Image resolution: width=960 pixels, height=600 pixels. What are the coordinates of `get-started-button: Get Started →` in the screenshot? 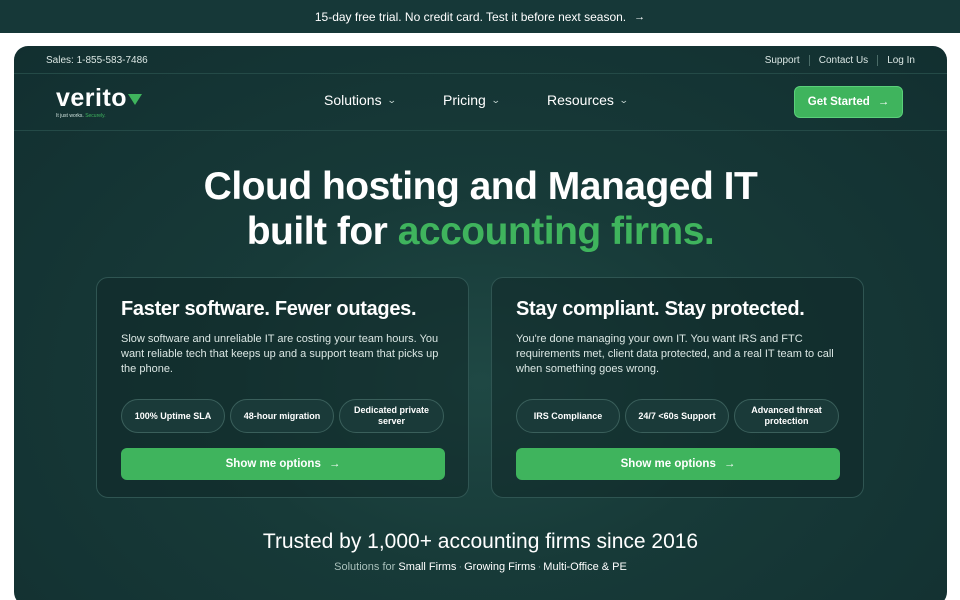 It's located at (848, 102).